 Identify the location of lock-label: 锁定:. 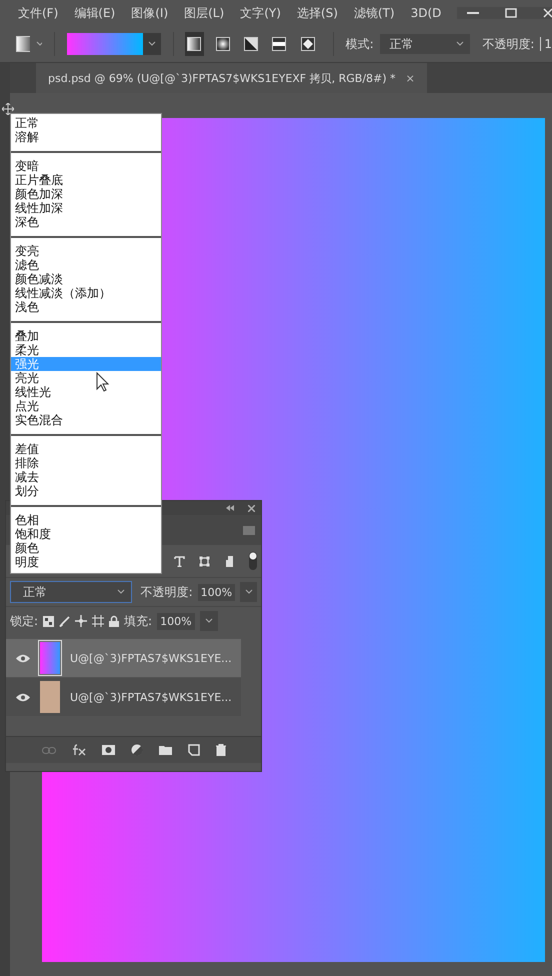
(24, 621).